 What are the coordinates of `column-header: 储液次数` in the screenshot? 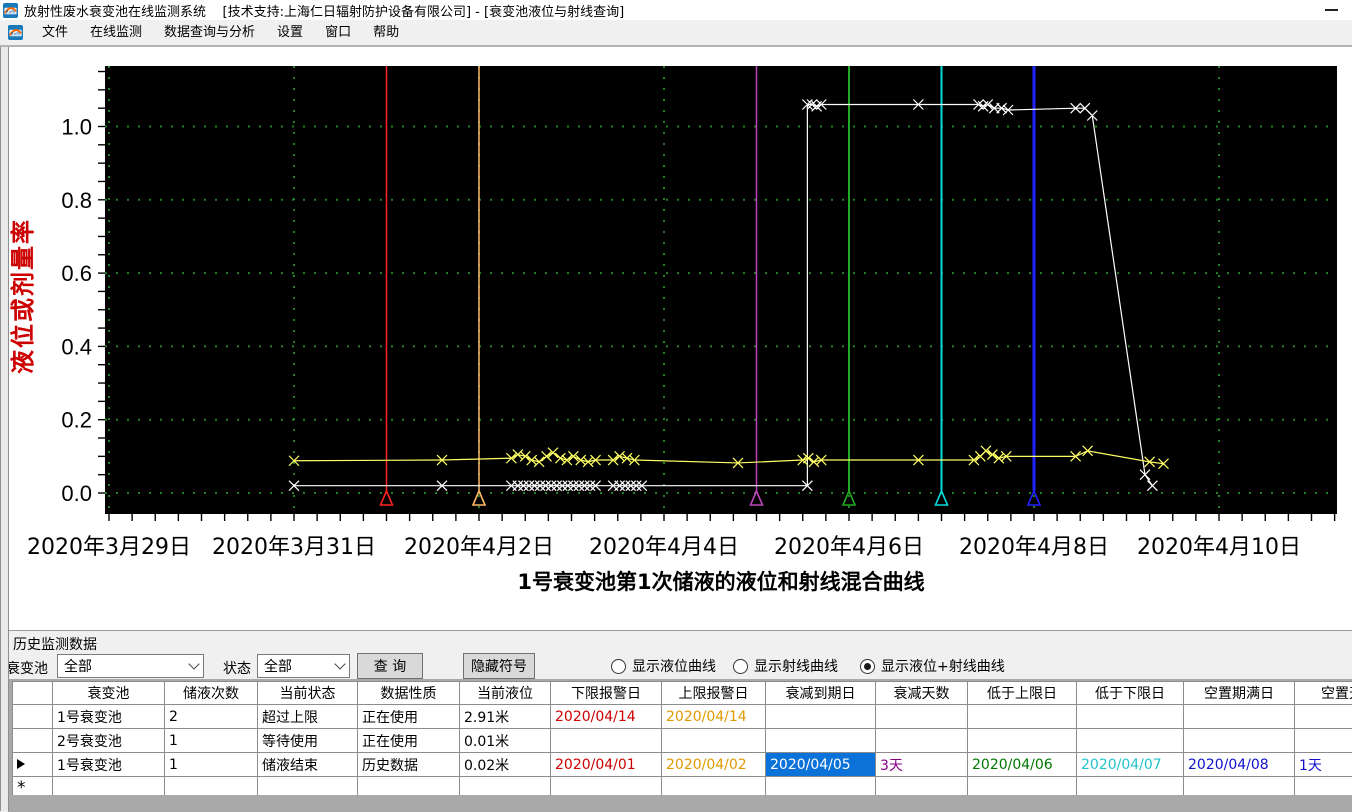 It's located at (211, 693).